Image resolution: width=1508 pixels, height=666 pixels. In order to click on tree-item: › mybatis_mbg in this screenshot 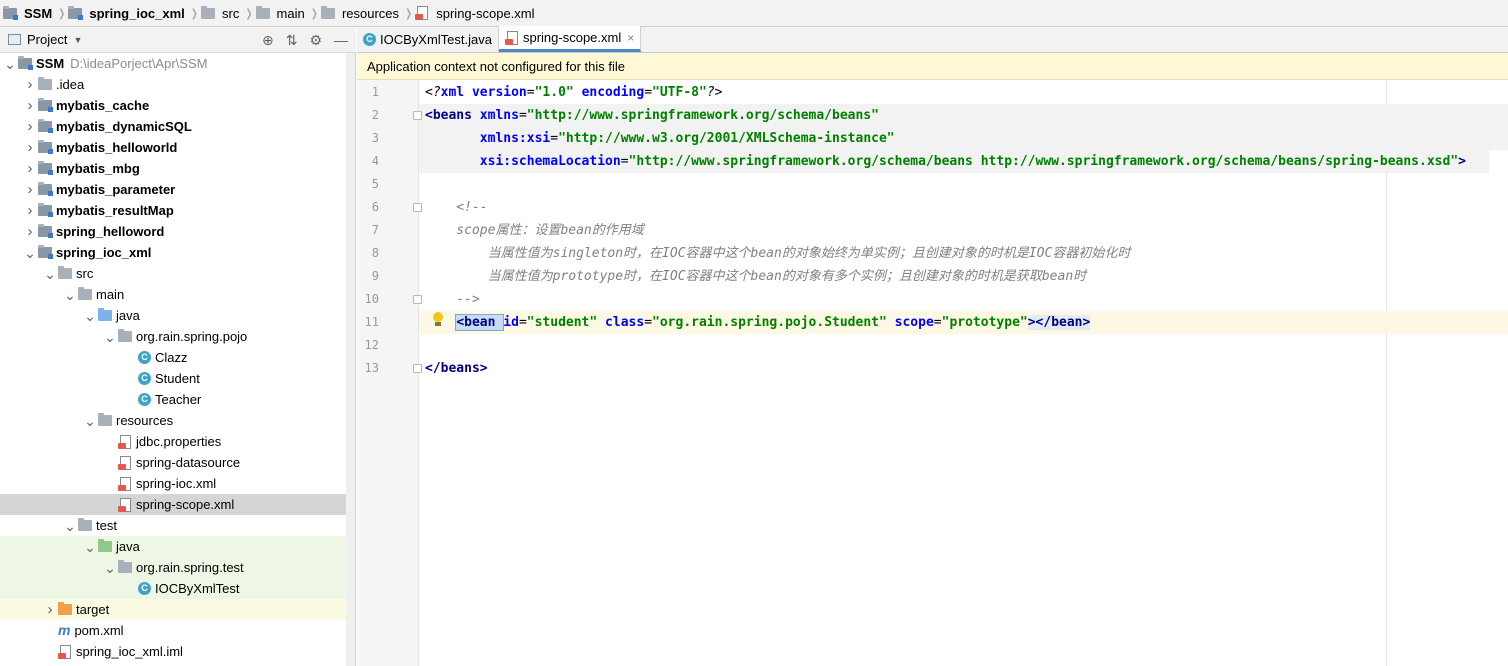, I will do `click(173, 168)`.